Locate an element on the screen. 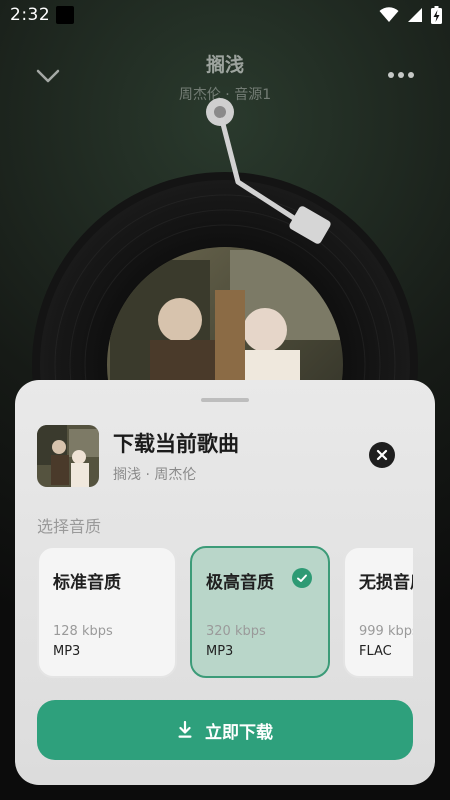  sheet-subtitle: 搁浅 · 周杰伦 is located at coordinates (155, 475).